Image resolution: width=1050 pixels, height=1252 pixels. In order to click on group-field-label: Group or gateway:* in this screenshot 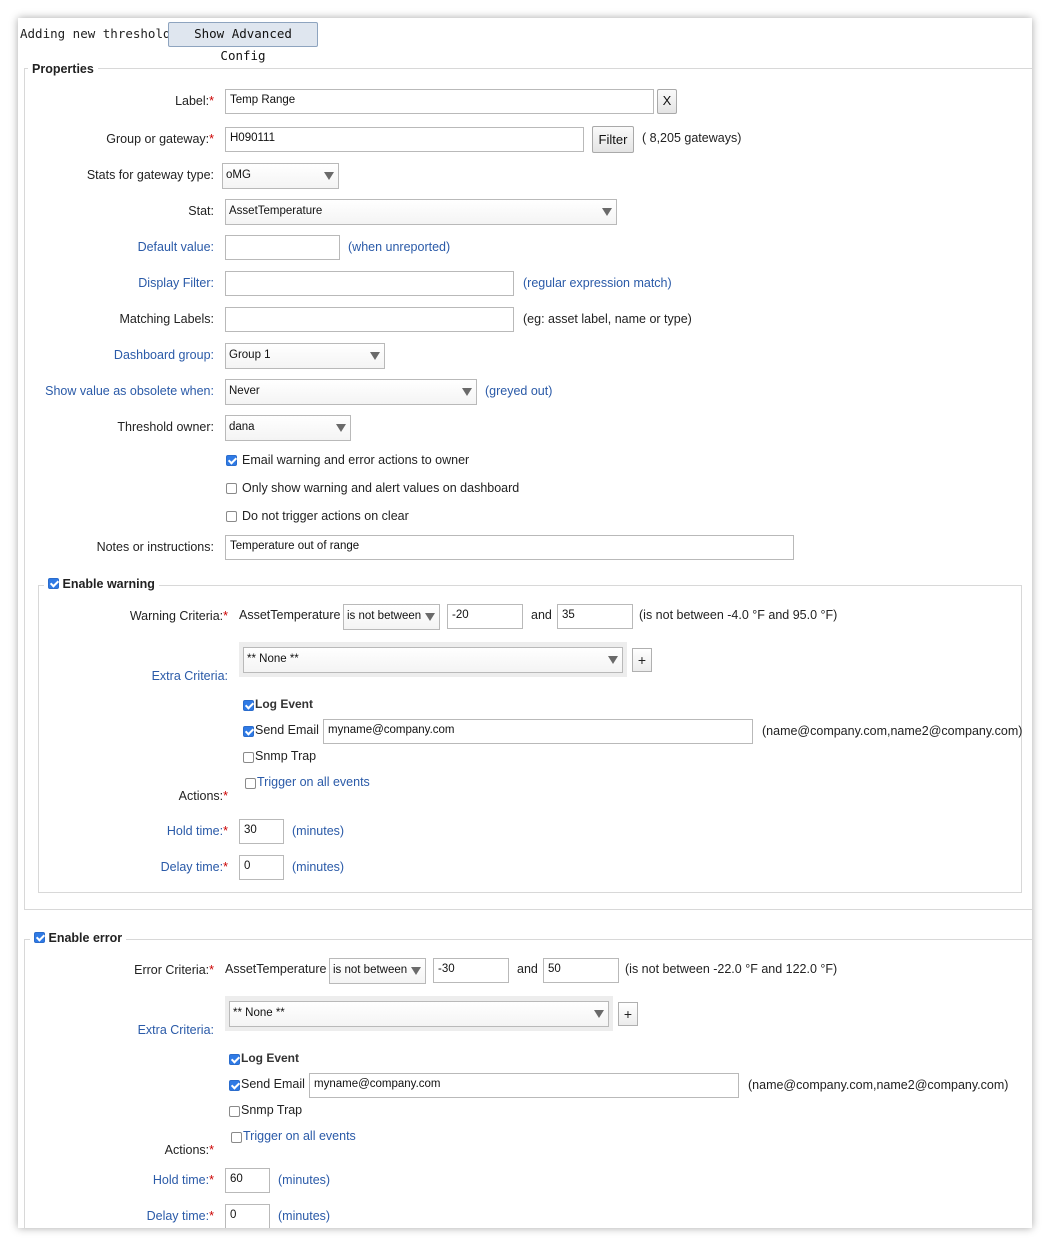, I will do `click(160, 139)`.